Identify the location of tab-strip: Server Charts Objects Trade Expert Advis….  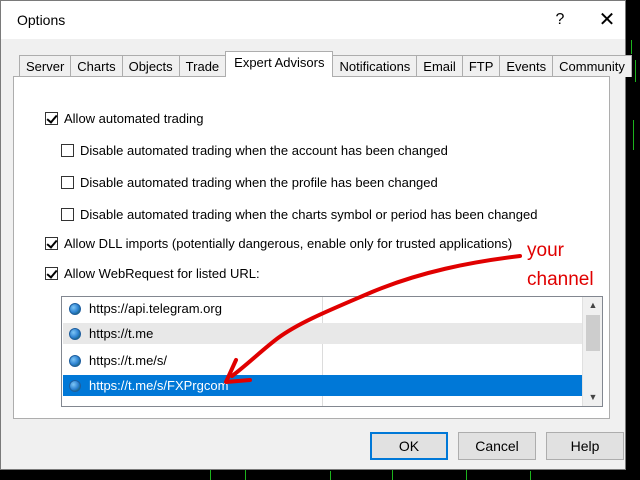
(325, 64).